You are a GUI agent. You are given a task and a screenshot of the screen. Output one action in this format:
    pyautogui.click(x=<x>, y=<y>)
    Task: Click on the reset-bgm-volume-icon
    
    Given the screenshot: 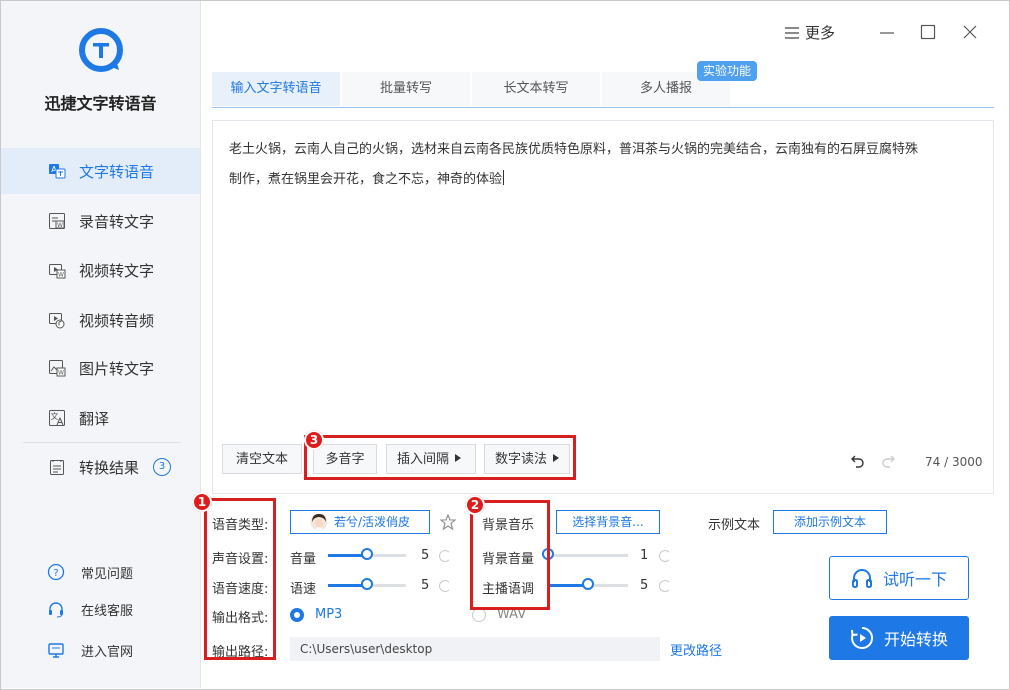 What is the action you would take?
    pyautogui.click(x=665, y=556)
    